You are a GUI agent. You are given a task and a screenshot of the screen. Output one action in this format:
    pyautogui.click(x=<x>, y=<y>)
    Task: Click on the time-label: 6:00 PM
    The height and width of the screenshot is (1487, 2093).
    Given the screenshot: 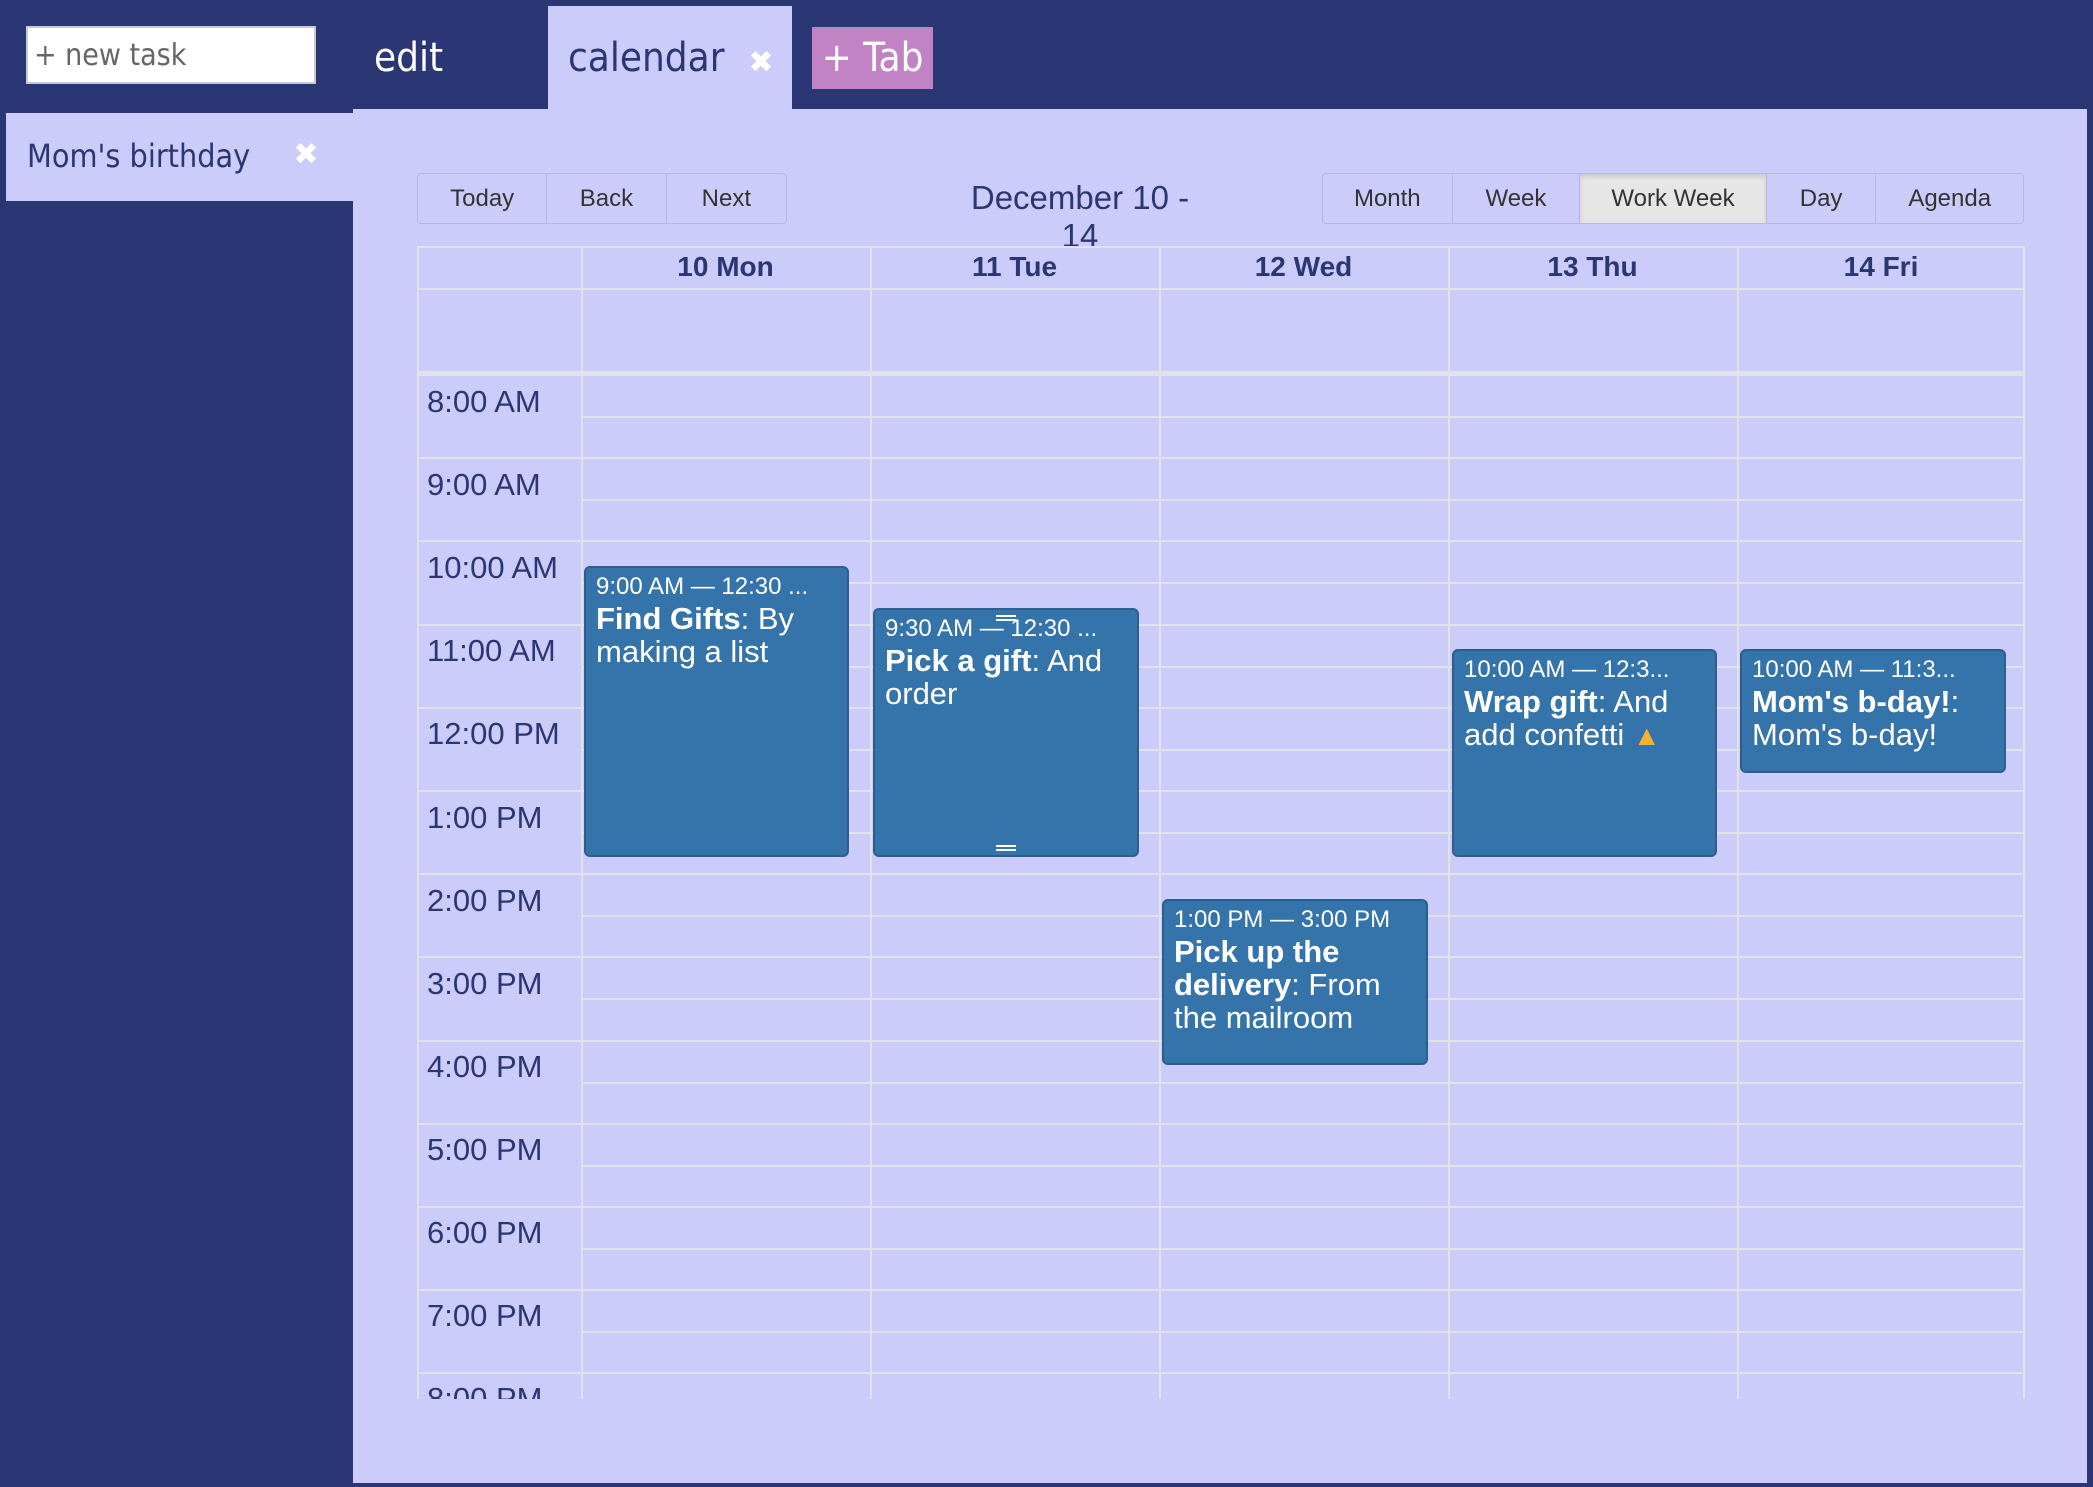 What is the action you would take?
    pyautogui.click(x=485, y=1232)
    